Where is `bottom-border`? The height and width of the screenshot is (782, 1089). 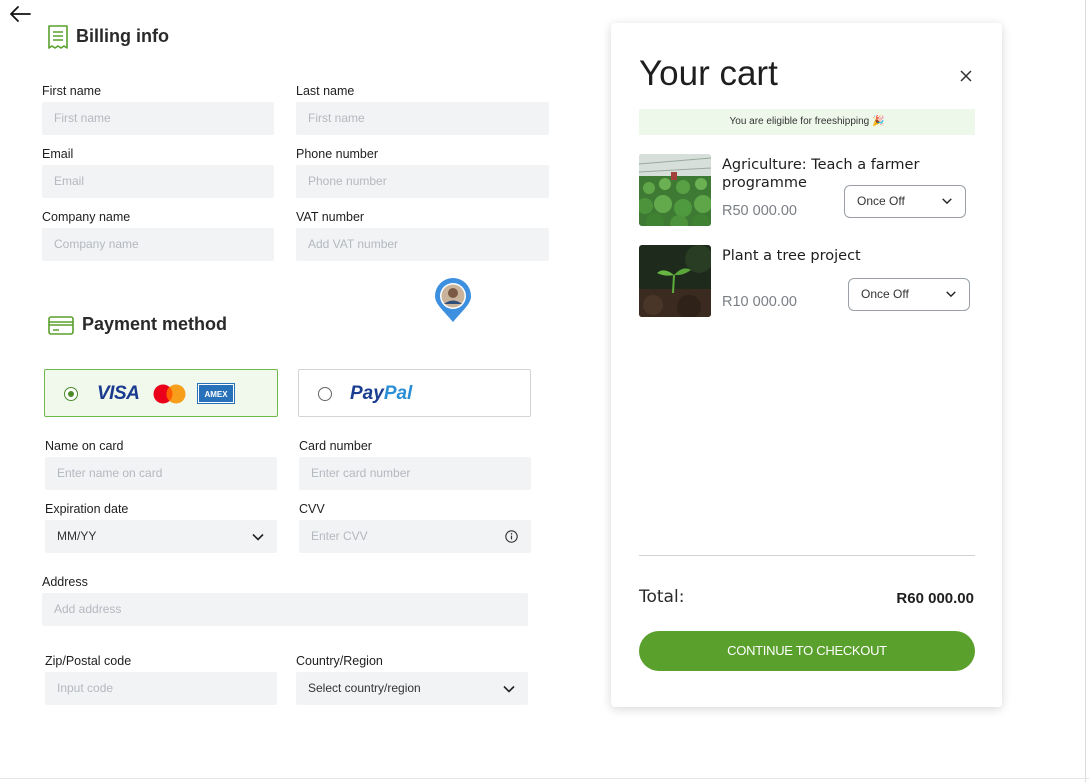
bottom-border is located at coordinates (544, 778).